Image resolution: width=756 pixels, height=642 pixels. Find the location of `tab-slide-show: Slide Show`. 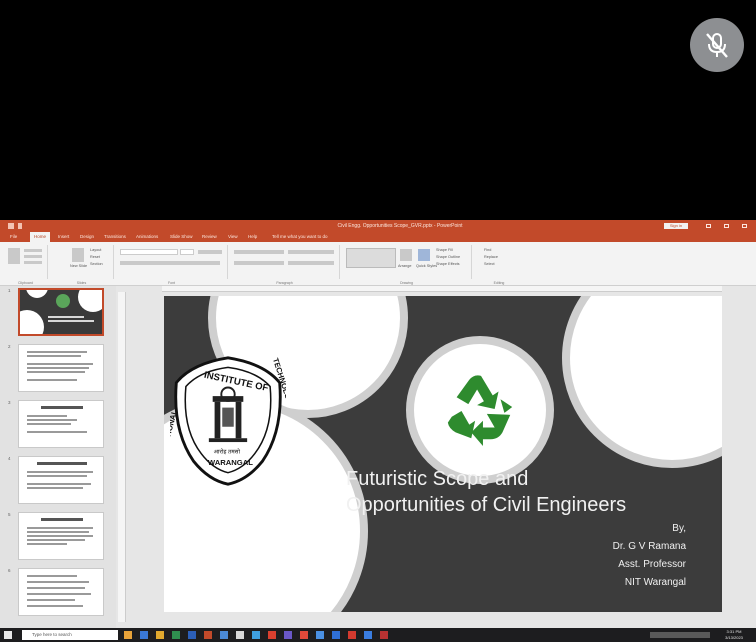

tab-slide-show: Slide Show is located at coordinates (181, 237).